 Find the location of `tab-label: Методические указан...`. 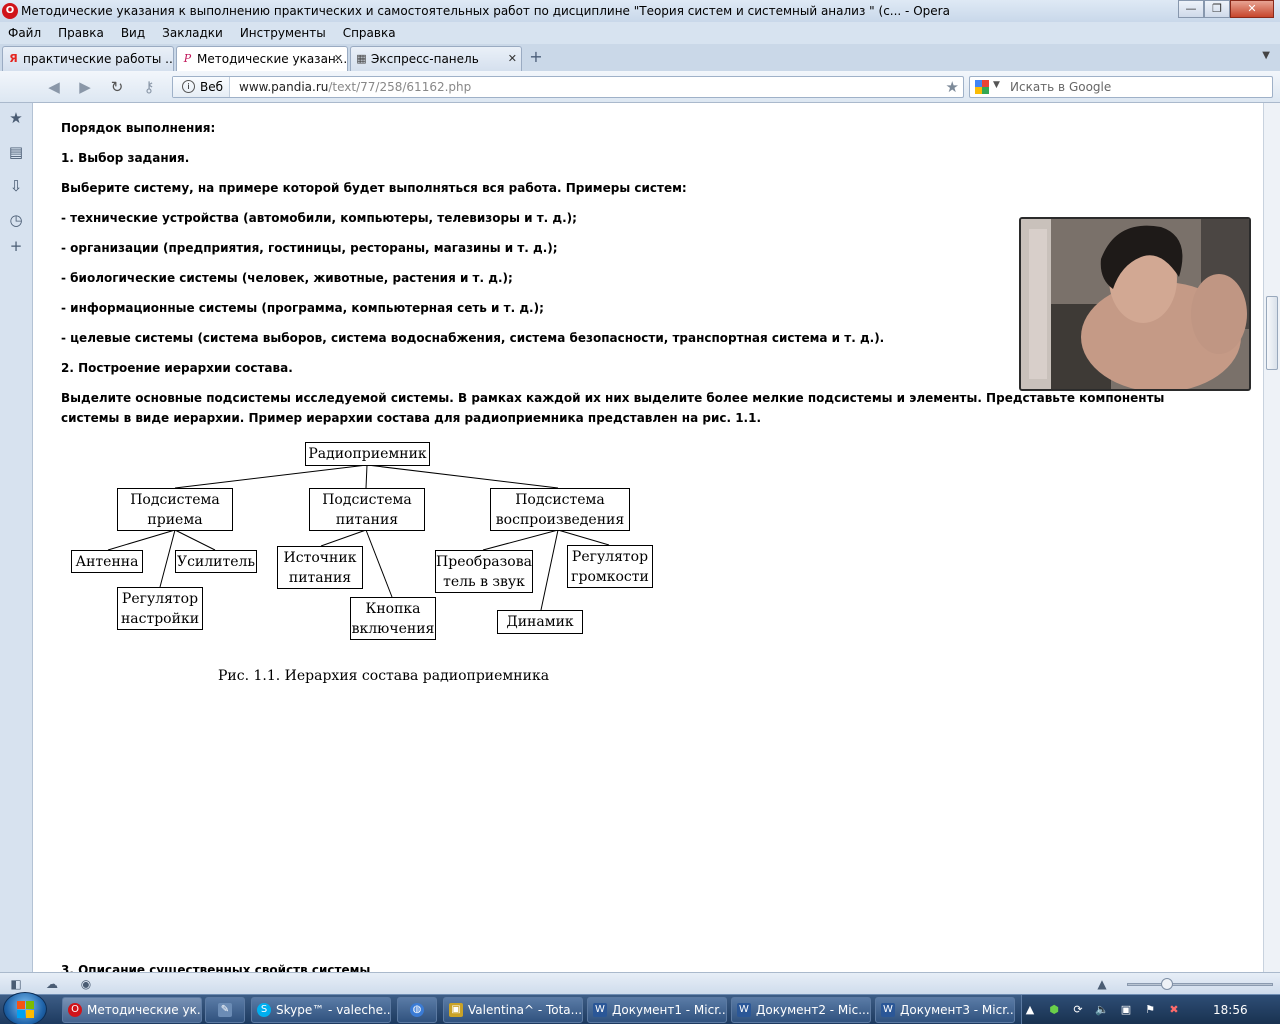

tab-label: Методические указан... is located at coordinates (272, 59).